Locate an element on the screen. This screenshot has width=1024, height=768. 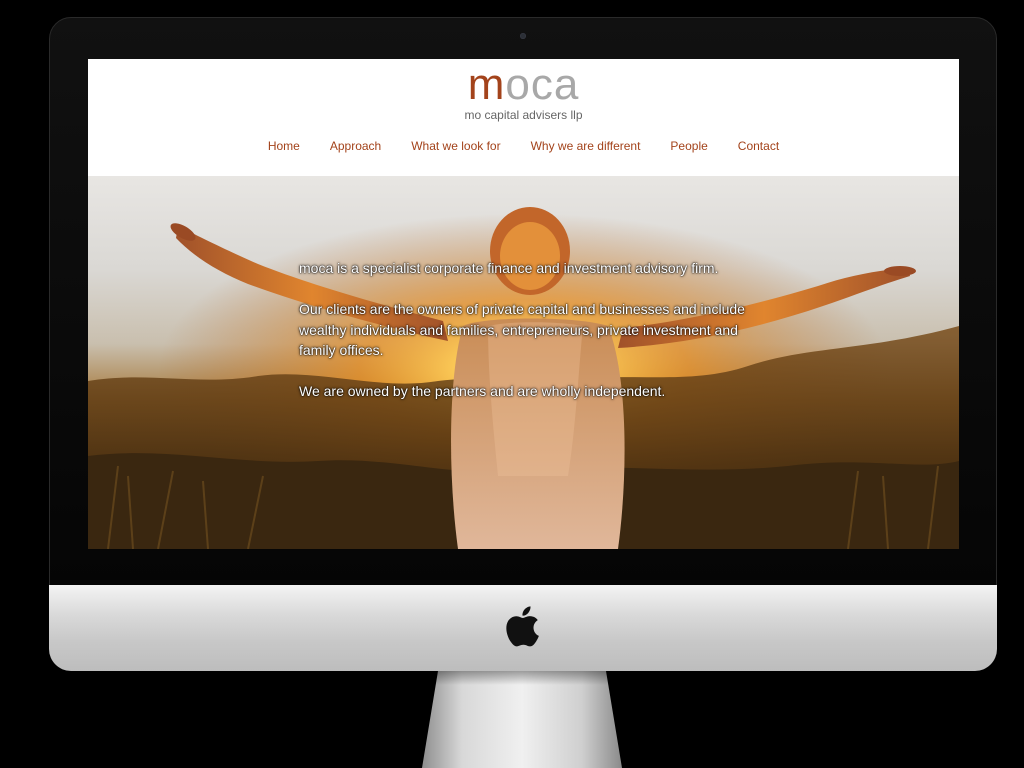
nav-link-people: People is located at coordinates (688, 146).